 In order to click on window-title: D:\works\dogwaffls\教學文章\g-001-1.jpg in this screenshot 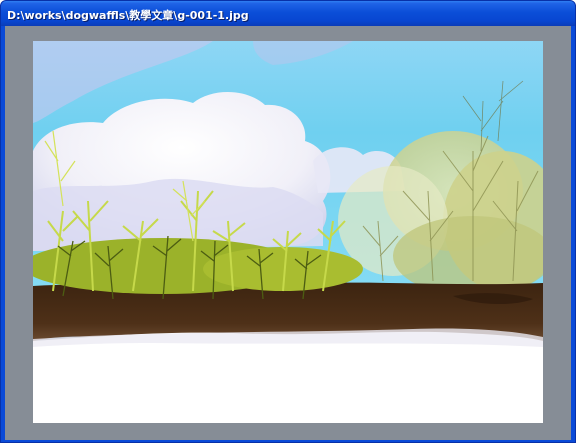, I will do `click(128, 15)`.